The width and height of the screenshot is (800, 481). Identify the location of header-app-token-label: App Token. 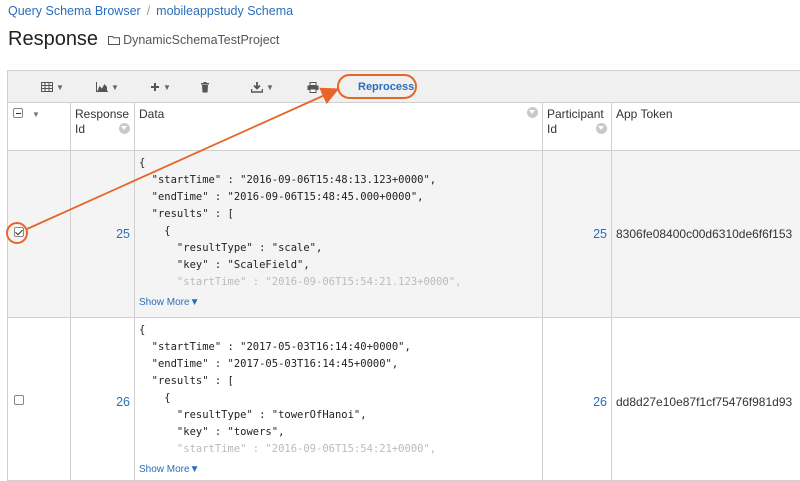
(644, 114).